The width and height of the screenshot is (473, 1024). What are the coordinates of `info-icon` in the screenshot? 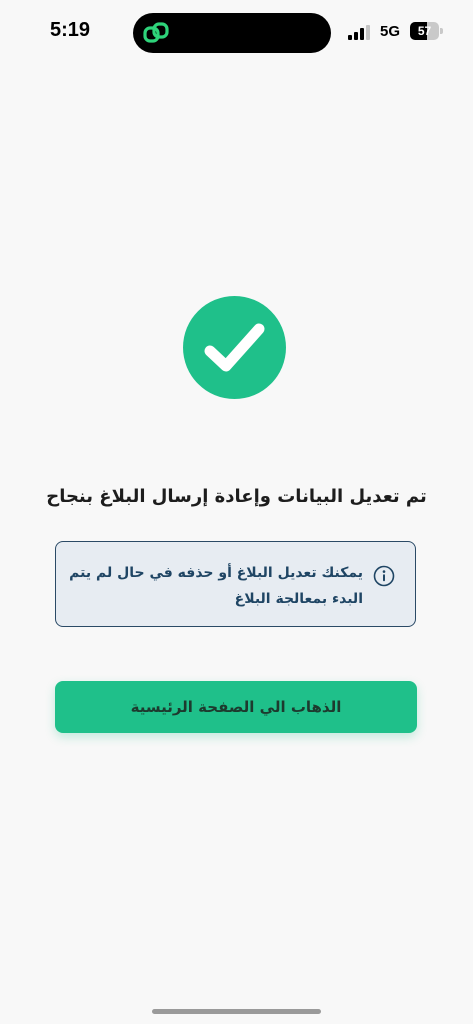 It's located at (384, 576).